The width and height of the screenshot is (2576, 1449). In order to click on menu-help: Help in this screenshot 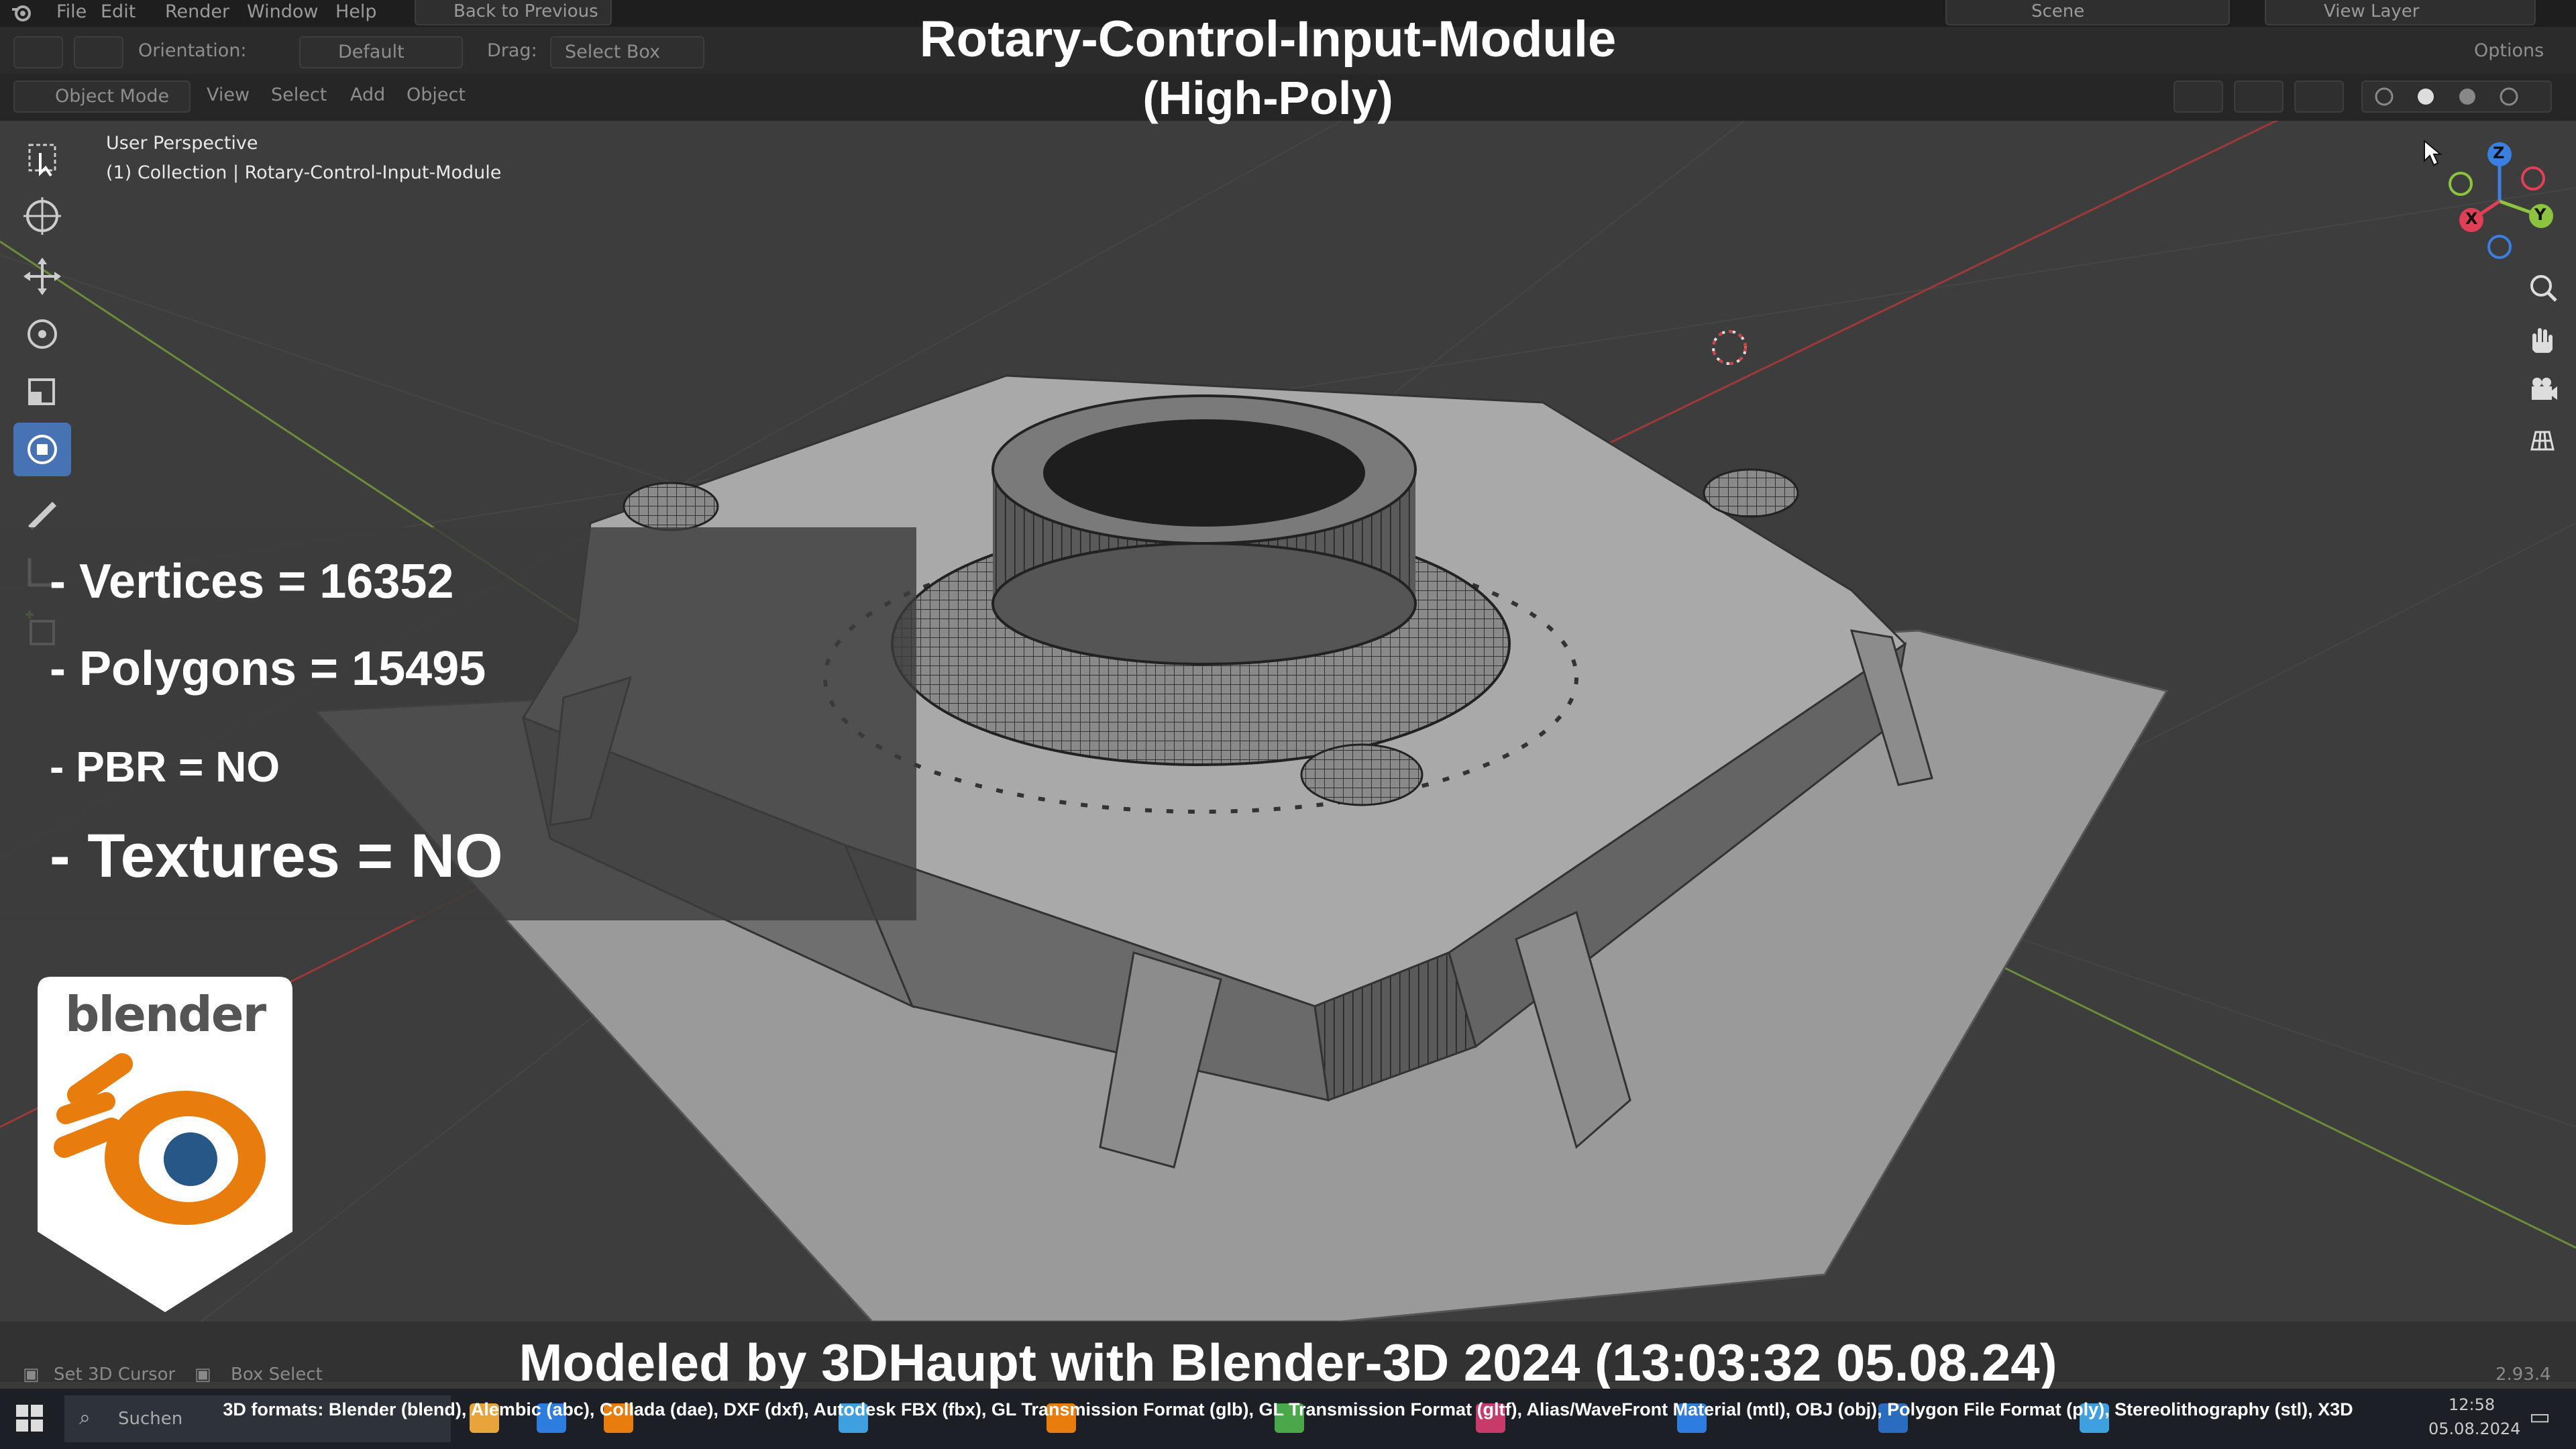, I will do `click(356, 12)`.